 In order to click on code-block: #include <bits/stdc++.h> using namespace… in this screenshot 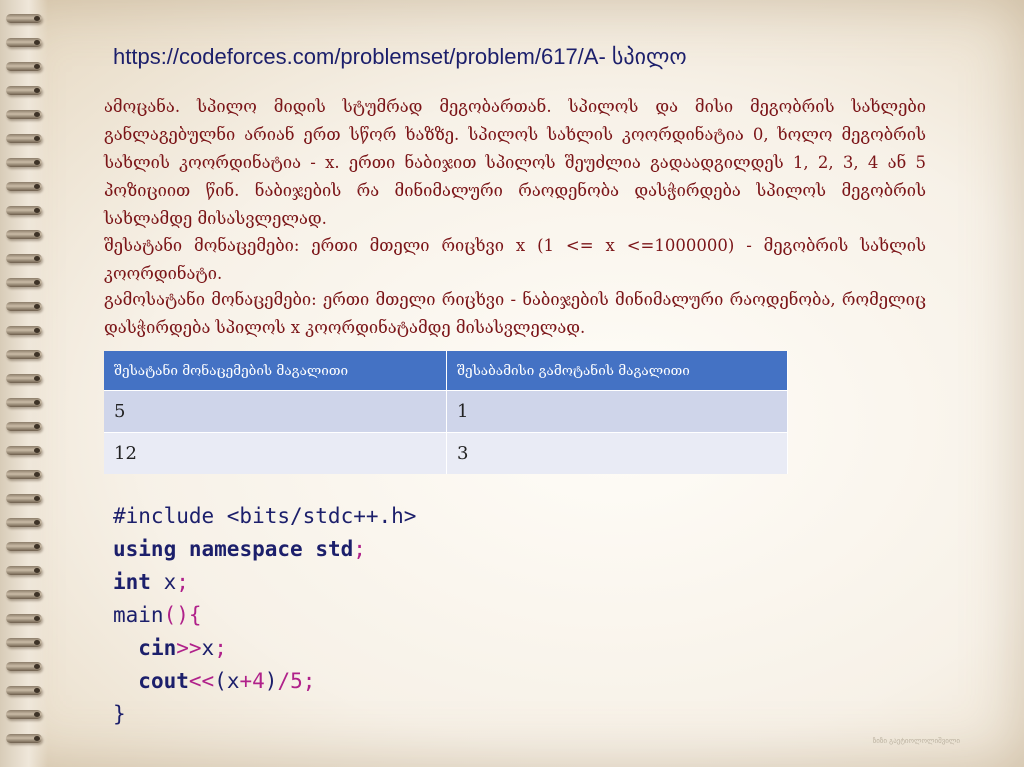, I will do `click(264, 615)`.